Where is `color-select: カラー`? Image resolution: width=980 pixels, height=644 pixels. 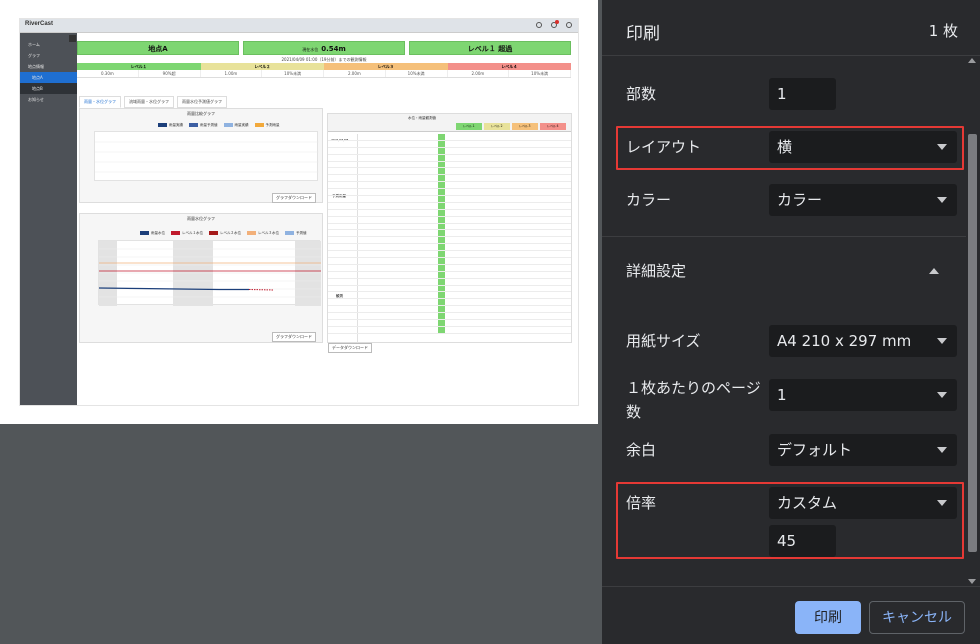 color-select: カラー is located at coordinates (863, 200).